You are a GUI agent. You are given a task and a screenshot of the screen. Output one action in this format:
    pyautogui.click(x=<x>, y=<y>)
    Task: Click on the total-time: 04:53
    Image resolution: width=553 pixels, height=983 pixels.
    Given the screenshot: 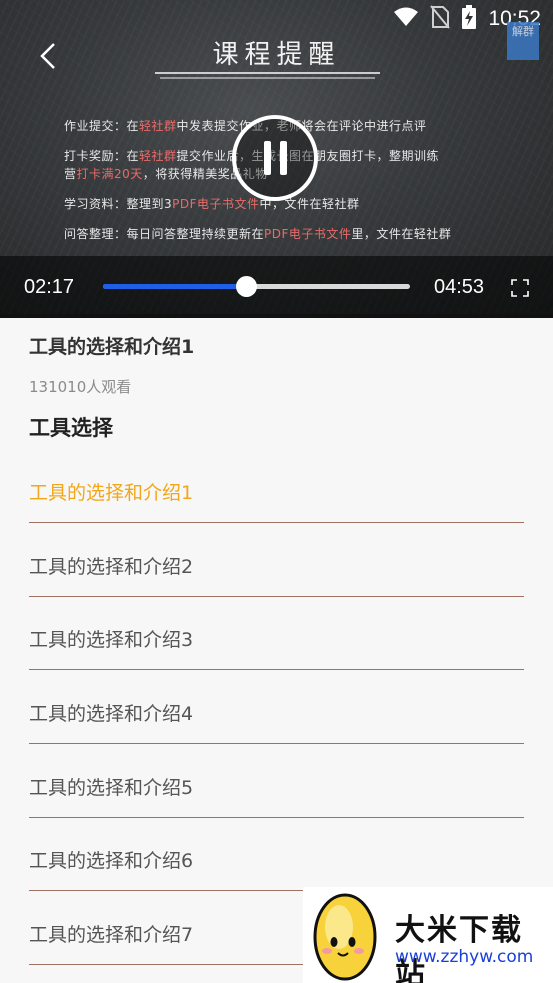 What is the action you would take?
    pyautogui.click(x=459, y=287)
    